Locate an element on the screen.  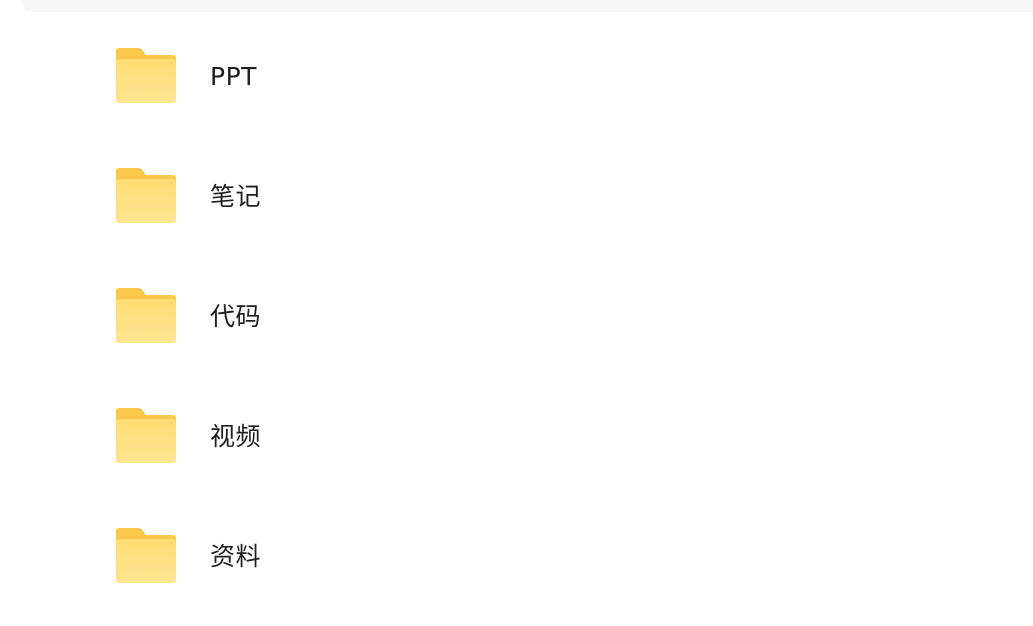
folder-item-materials: 资料 is located at coordinates (320, 557).